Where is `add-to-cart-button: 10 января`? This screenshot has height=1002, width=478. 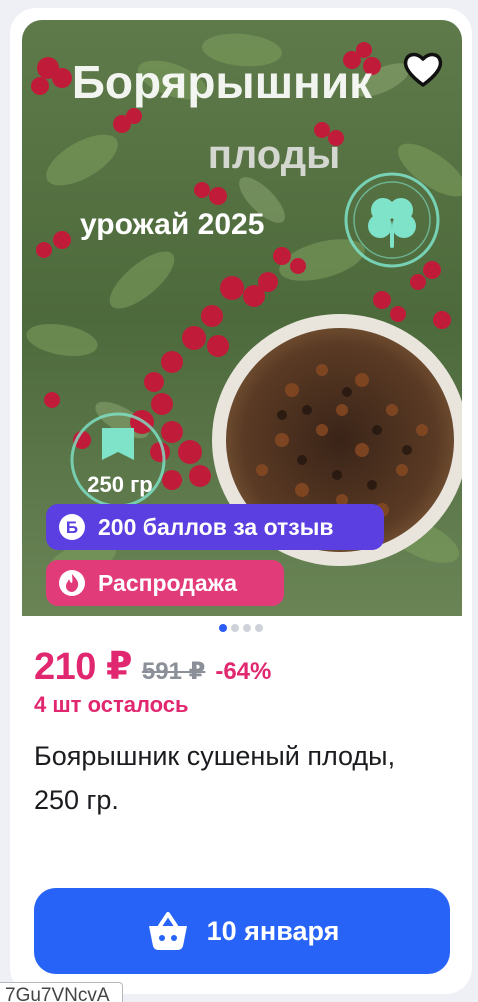
add-to-cart-button: 10 января is located at coordinates (242, 931).